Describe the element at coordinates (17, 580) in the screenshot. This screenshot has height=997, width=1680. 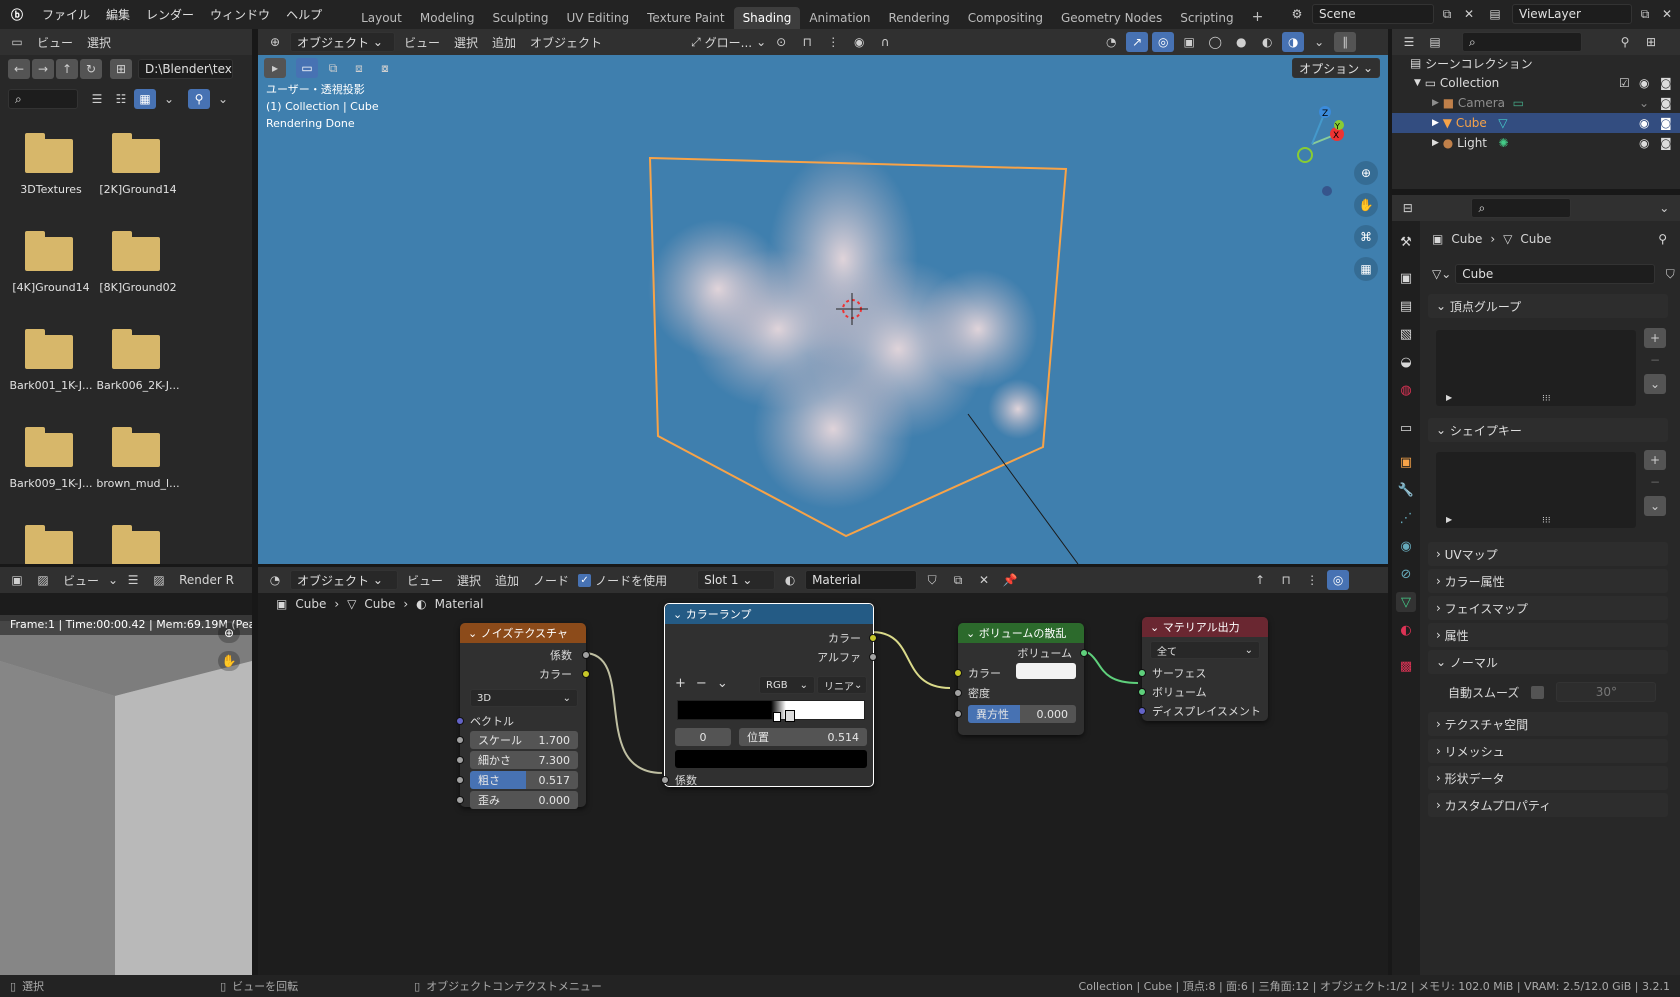
I see `editor-type-icon: ▣` at that location.